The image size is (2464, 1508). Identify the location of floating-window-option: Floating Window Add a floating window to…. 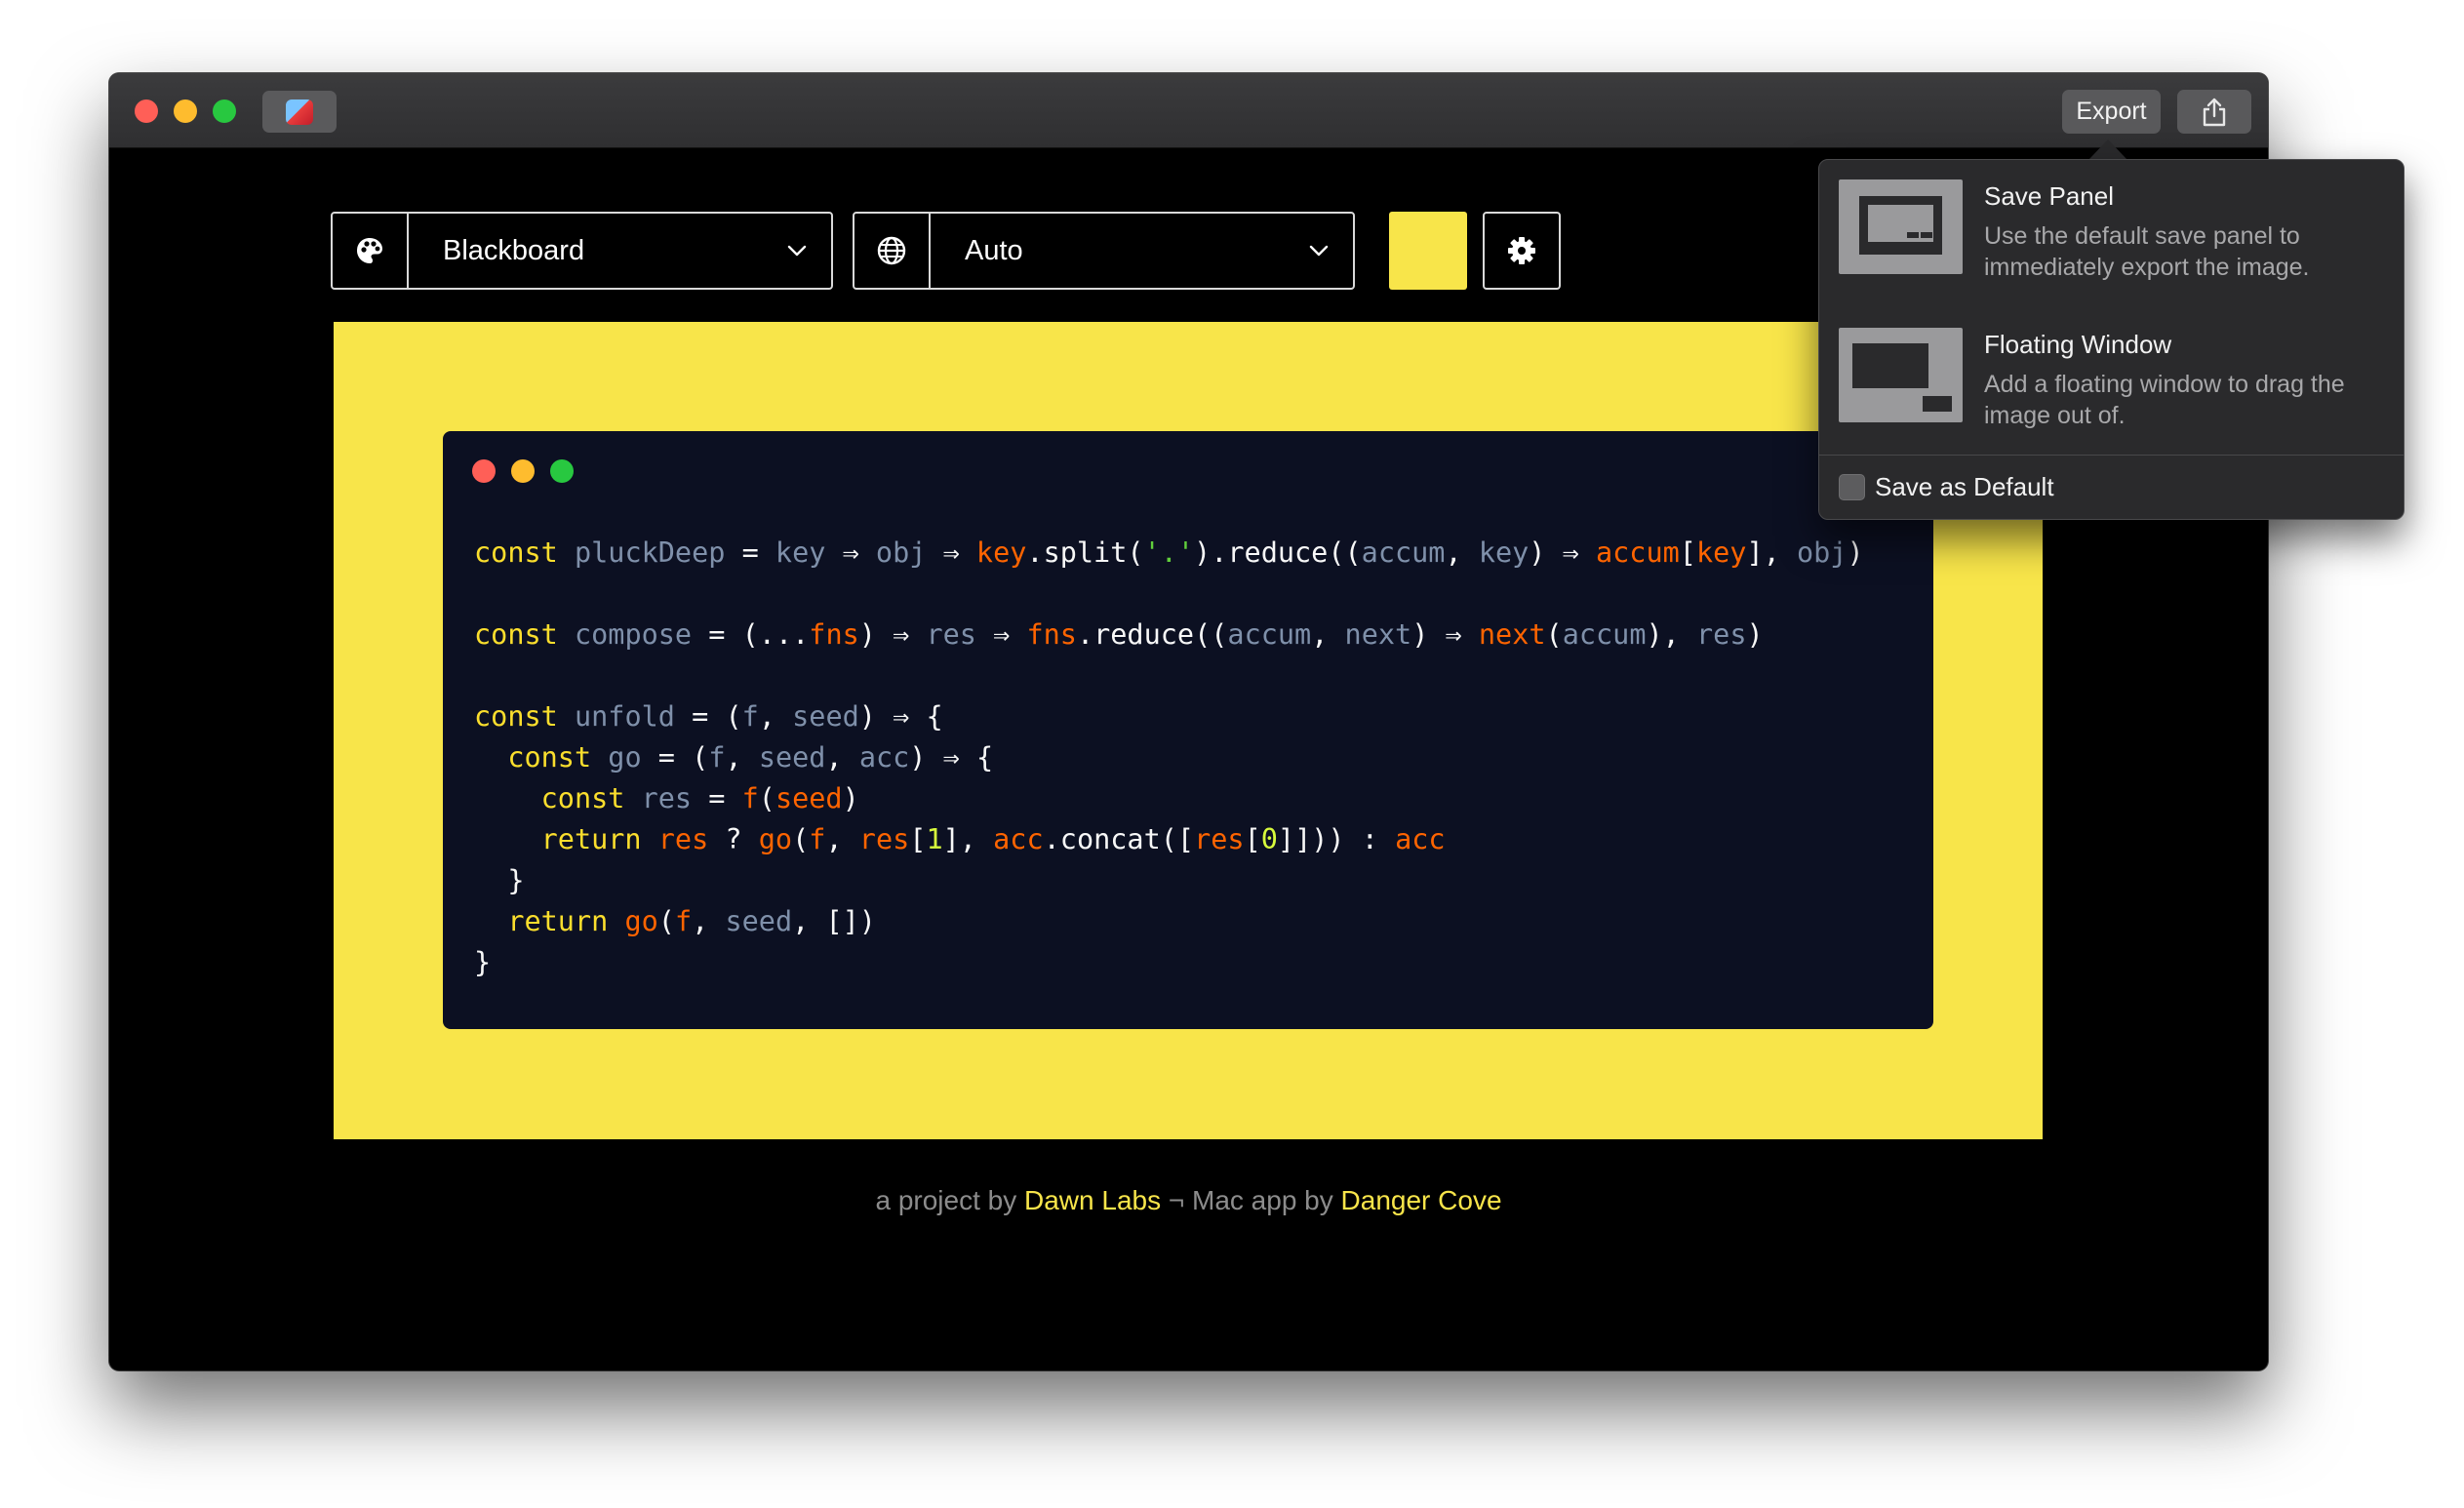
(2112, 378).